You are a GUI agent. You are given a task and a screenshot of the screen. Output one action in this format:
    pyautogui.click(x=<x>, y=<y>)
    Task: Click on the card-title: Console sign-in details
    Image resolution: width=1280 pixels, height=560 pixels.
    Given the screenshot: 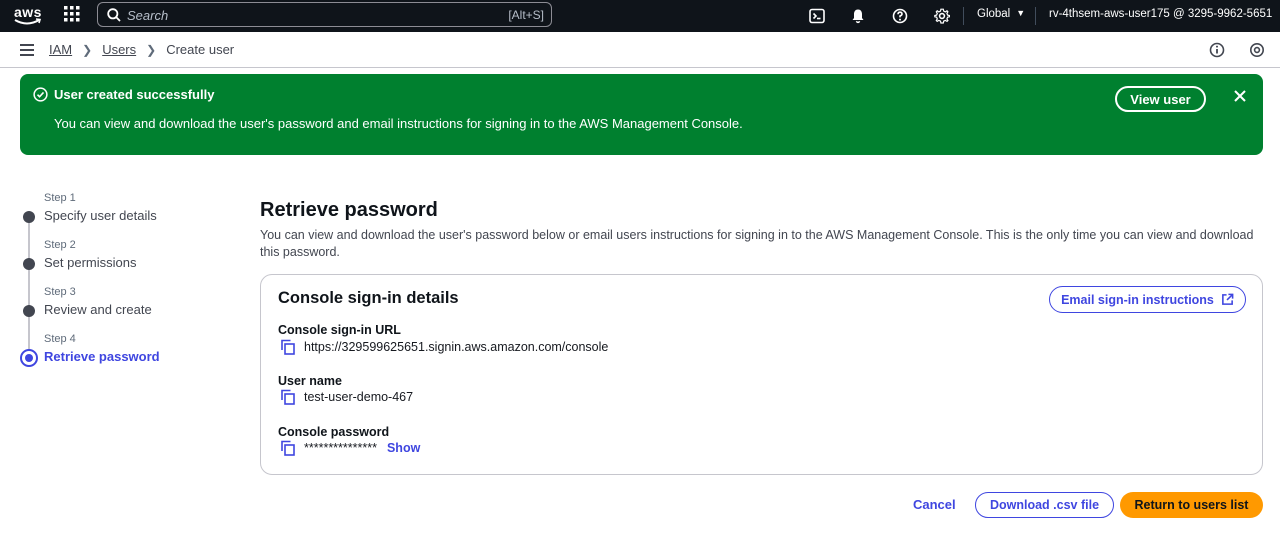 What is the action you would take?
    pyautogui.click(x=368, y=298)
    